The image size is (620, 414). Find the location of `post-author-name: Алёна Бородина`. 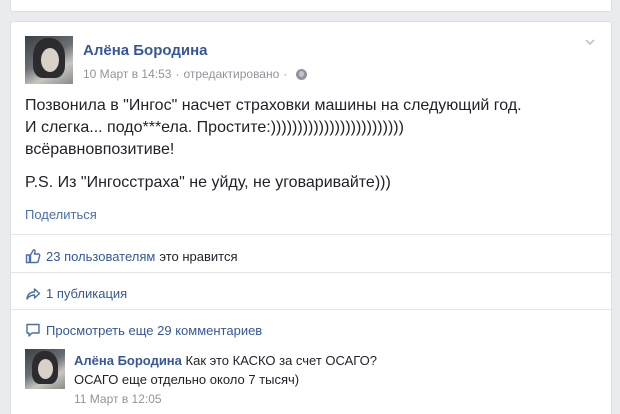

post-author-name: Алёна Бородина is located at coordinates (145, 50).